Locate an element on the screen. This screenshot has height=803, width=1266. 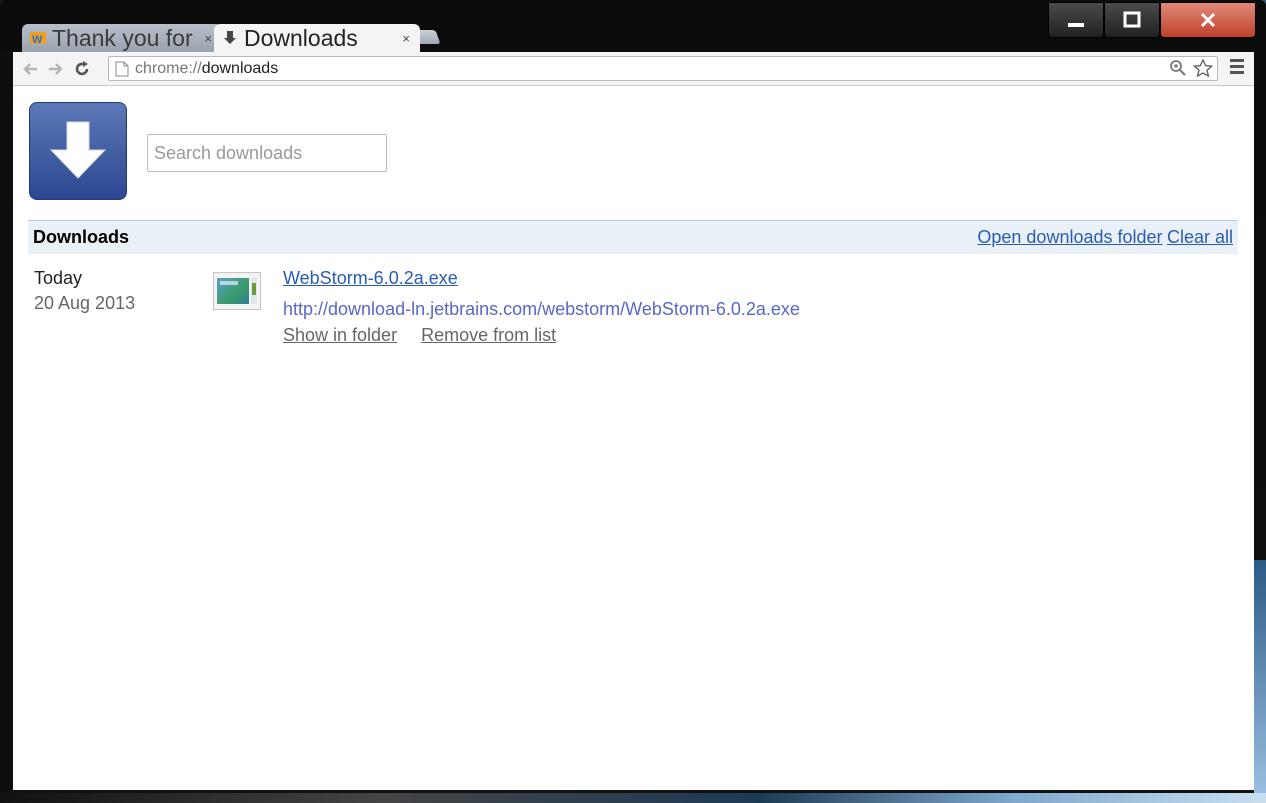
forward-button is located at coordinates (56, 69).